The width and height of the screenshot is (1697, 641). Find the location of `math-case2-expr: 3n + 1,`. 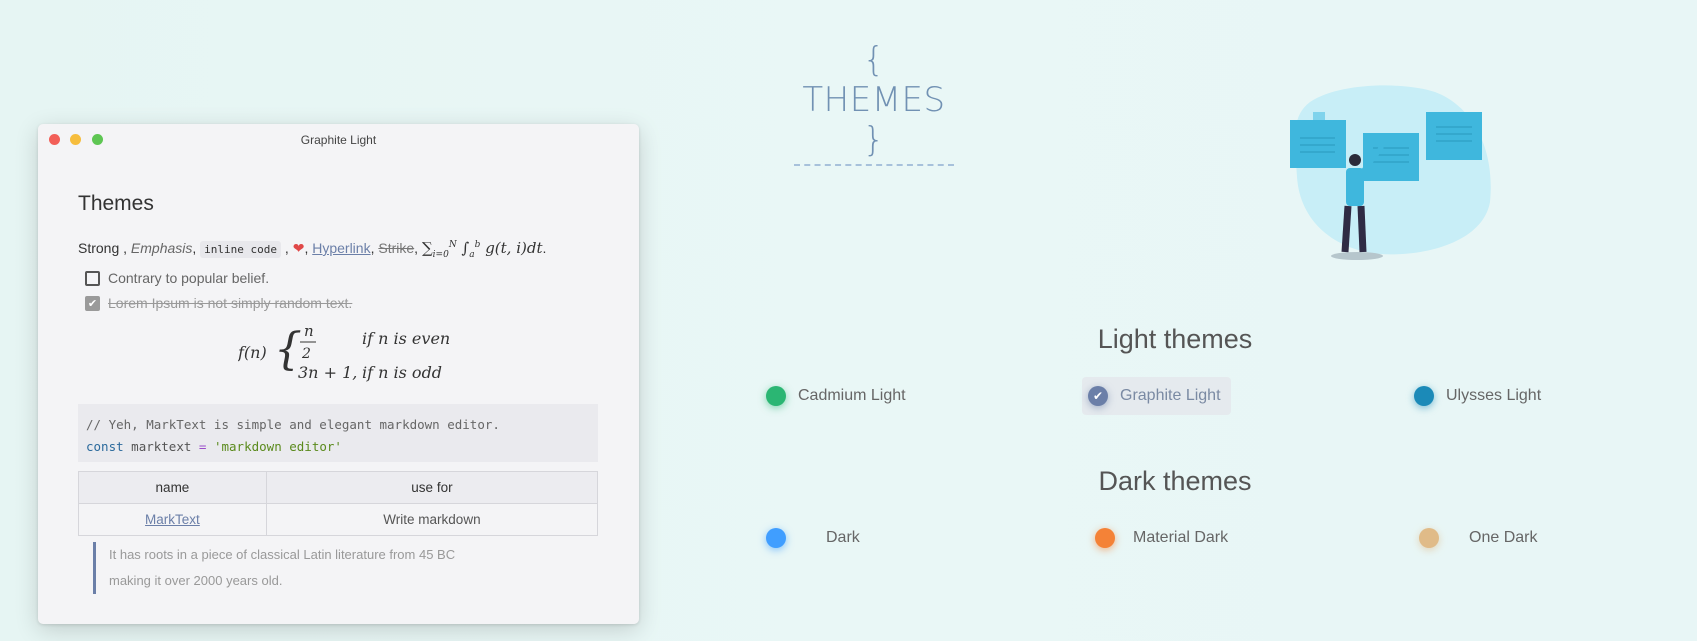

math-case2-expr: 3n + 1, is located at coordinates (327, 372).